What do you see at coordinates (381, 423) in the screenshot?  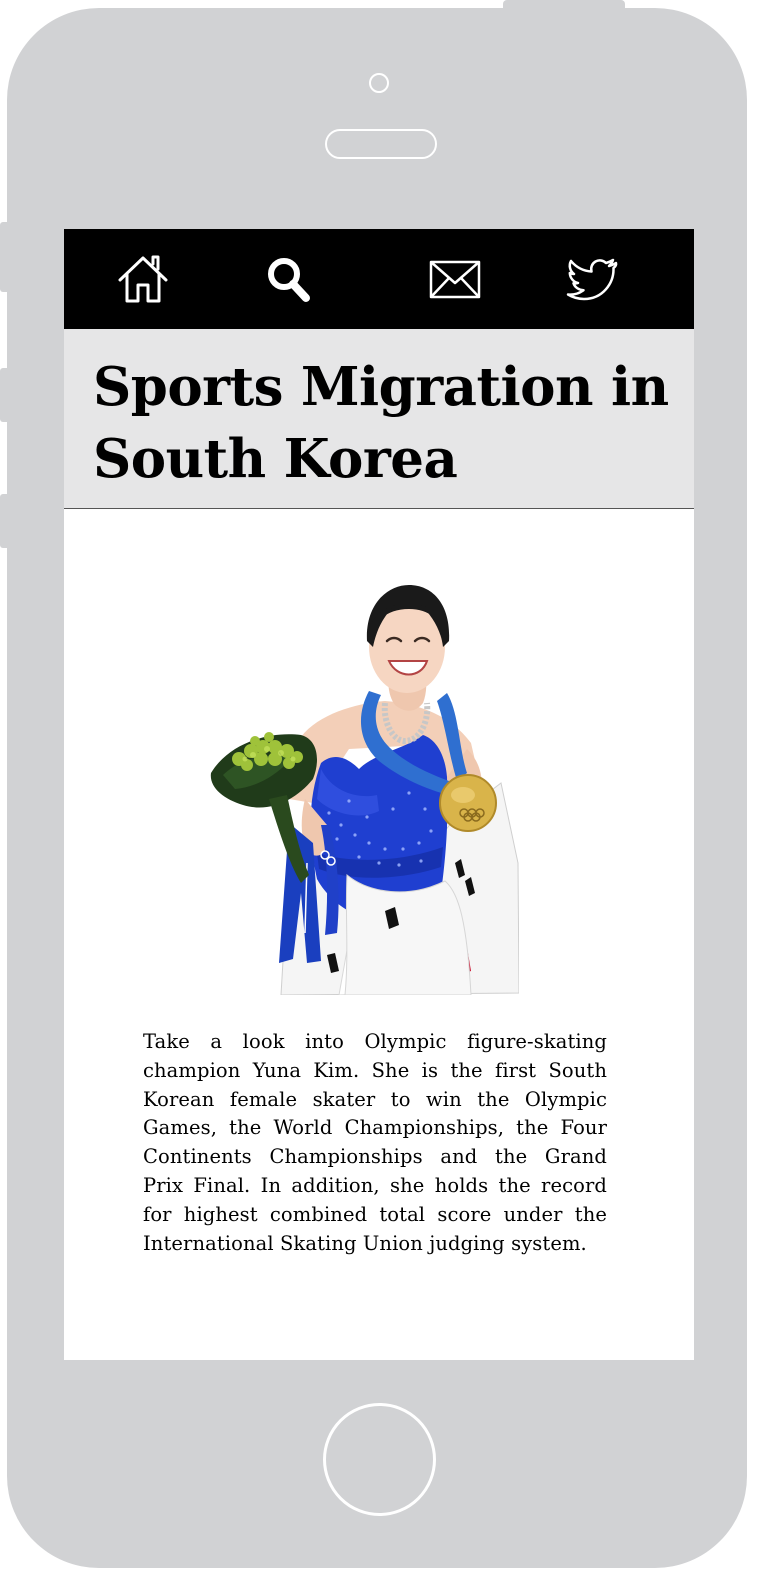 I see `page-title: Sports Migration in South Korea` at bounding box center [381, 423].